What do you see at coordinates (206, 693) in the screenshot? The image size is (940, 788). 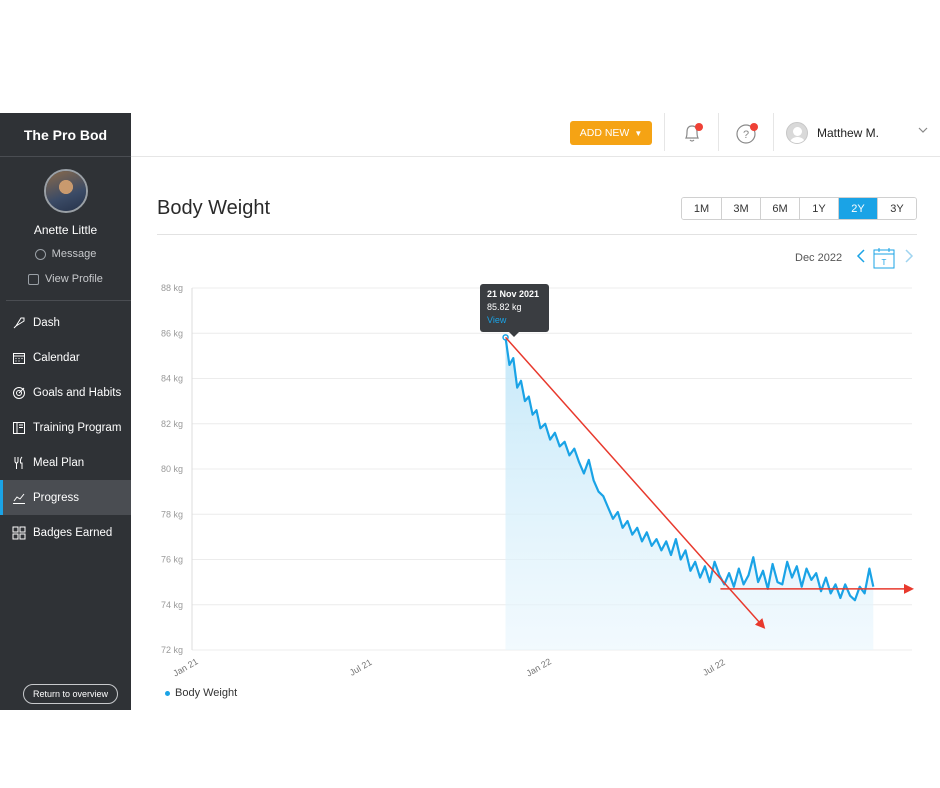 I see `legend-label: Body Weight` at bounding box center [206, 693].